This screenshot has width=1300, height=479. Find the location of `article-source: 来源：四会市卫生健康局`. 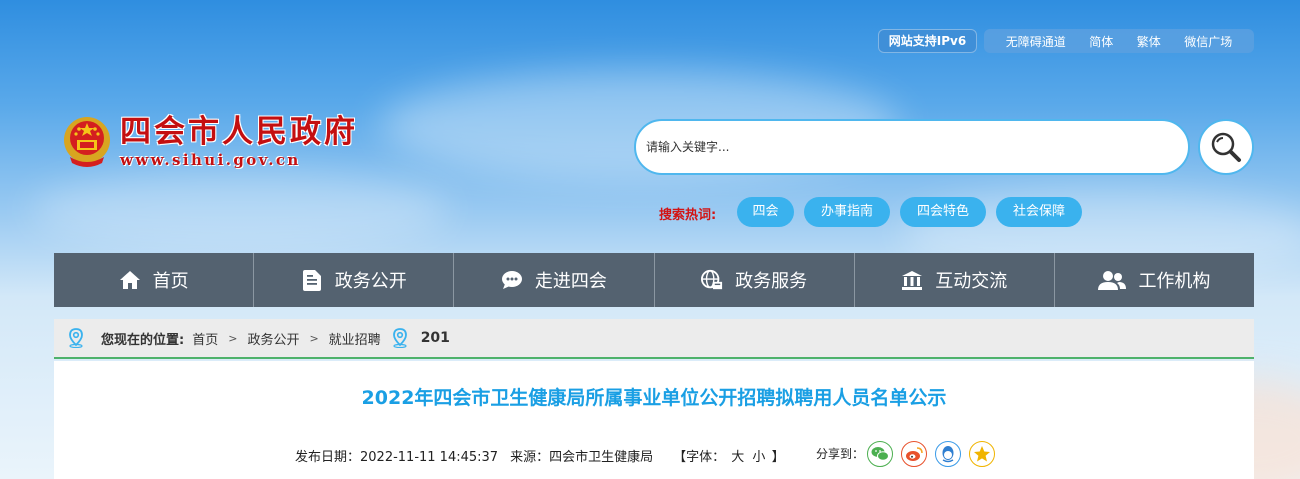

article-source: 来源：四会市卫生健康局 is located at coordinates (582, 457).